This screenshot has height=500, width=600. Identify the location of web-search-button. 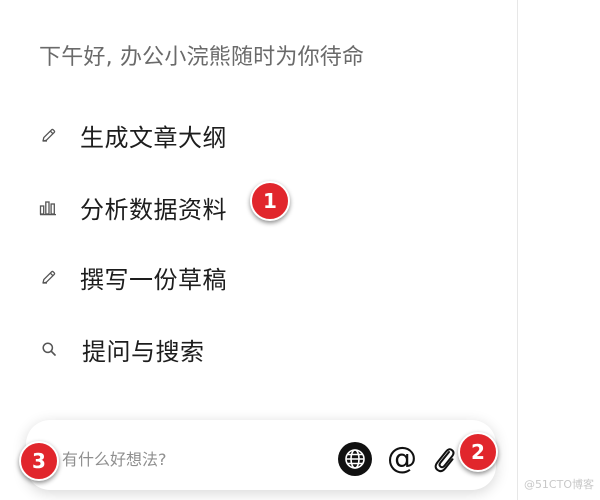
(355, 459).